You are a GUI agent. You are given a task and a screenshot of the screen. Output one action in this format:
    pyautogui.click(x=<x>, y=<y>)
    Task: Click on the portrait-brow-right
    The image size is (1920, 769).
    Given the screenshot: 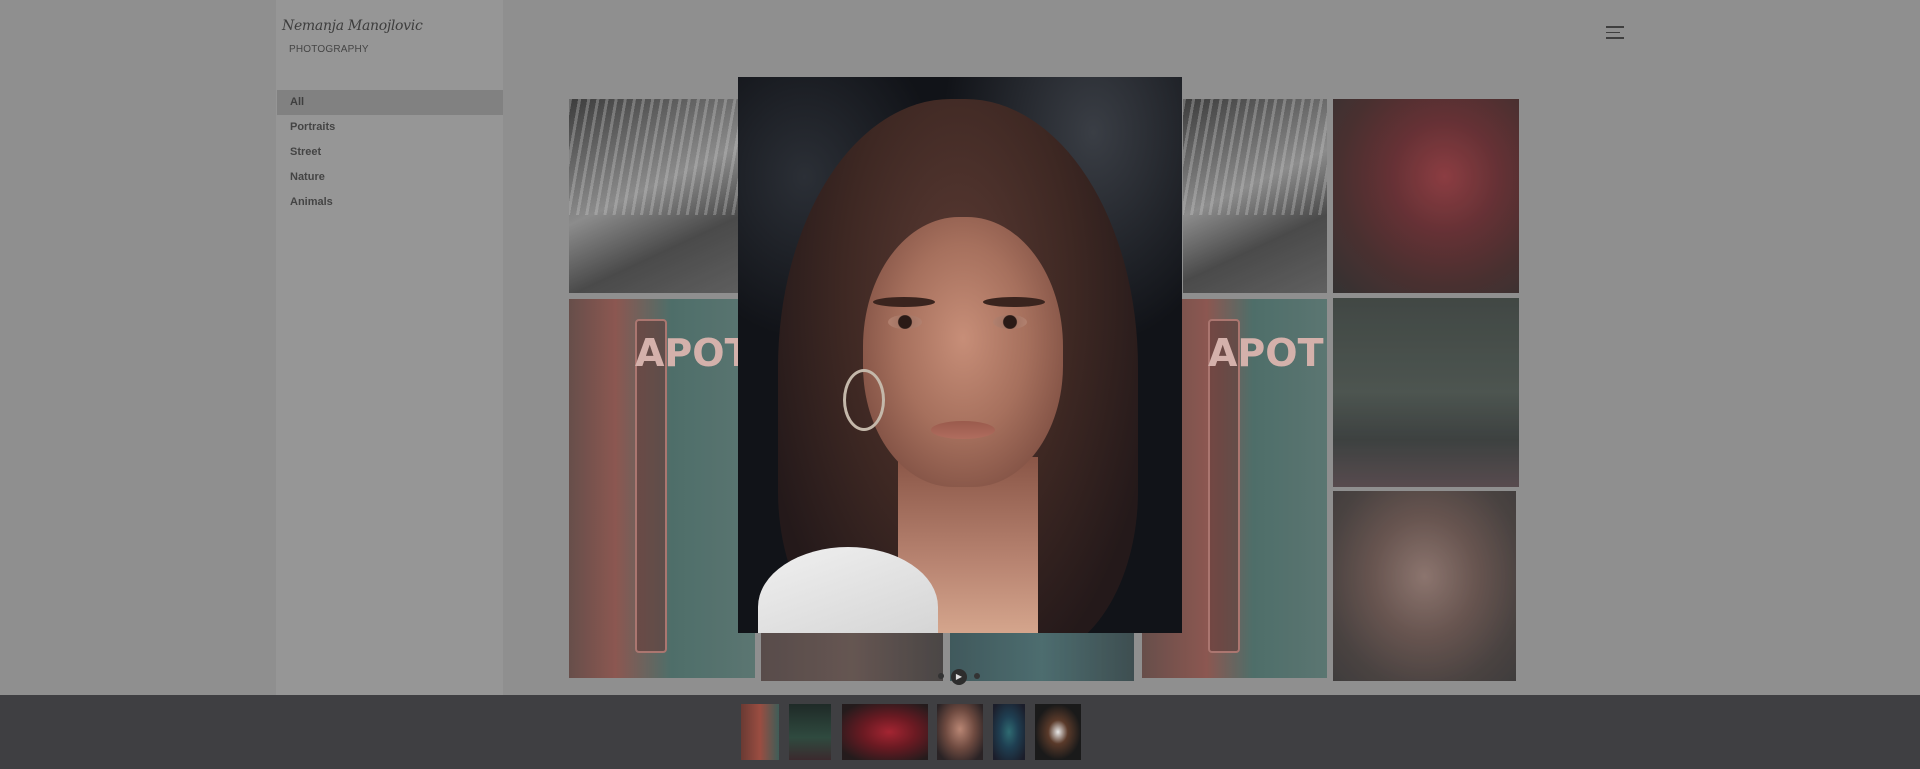 What is the action you would take?
    pyautogui.click(x=1014, y=302)
    